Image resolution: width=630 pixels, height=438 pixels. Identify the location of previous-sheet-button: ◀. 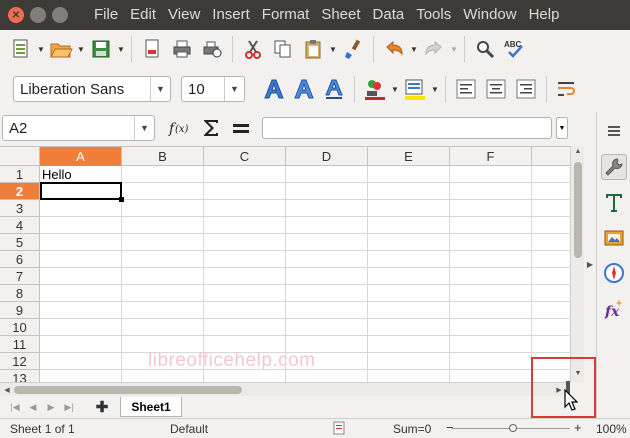
(33, 407).